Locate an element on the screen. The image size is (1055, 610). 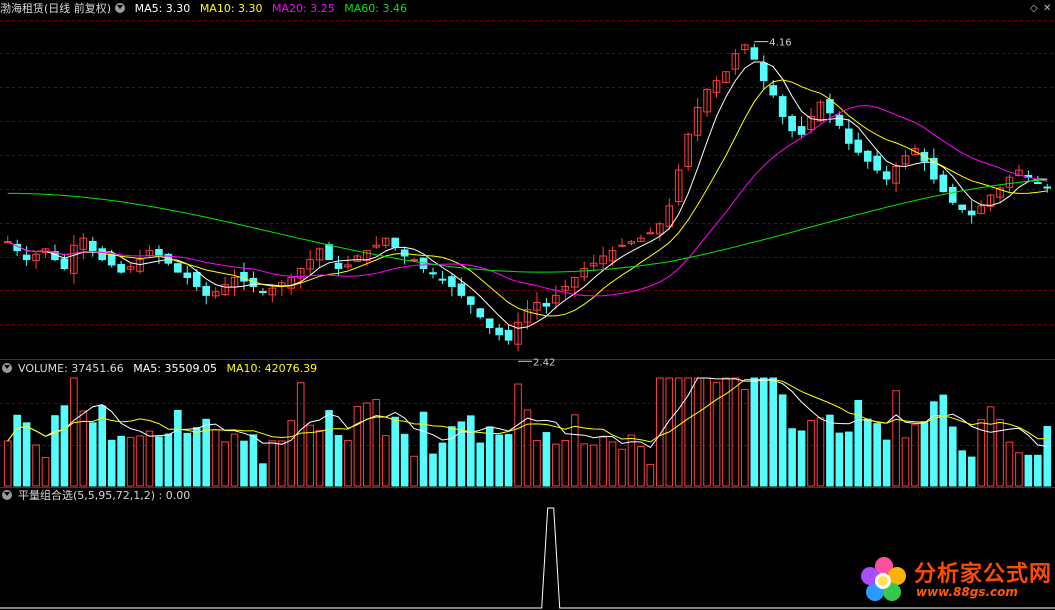
ma5-value: MA5: 3.30 is located at coordinates (162, 8).